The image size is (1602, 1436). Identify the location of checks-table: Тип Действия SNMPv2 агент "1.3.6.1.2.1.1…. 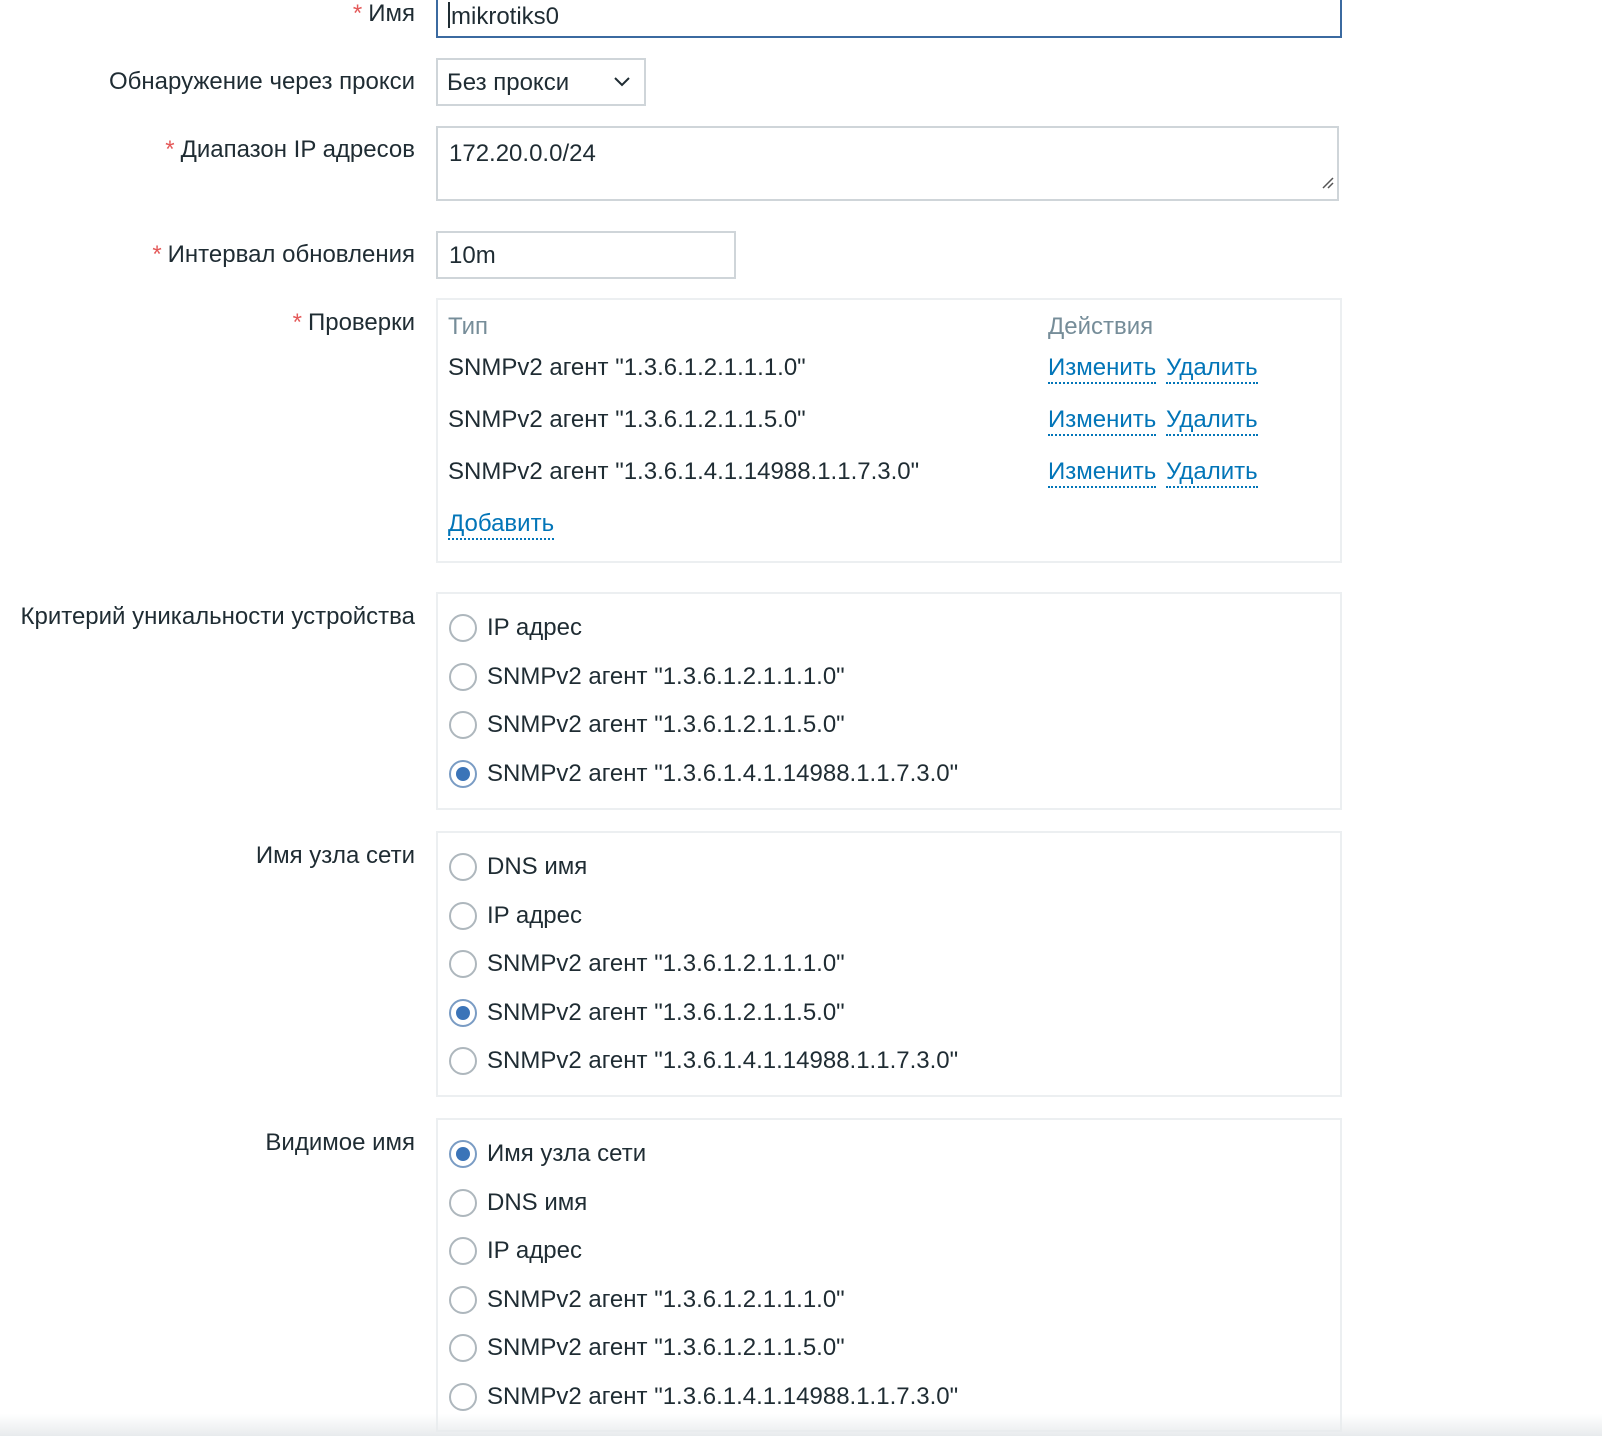
(889, 430).